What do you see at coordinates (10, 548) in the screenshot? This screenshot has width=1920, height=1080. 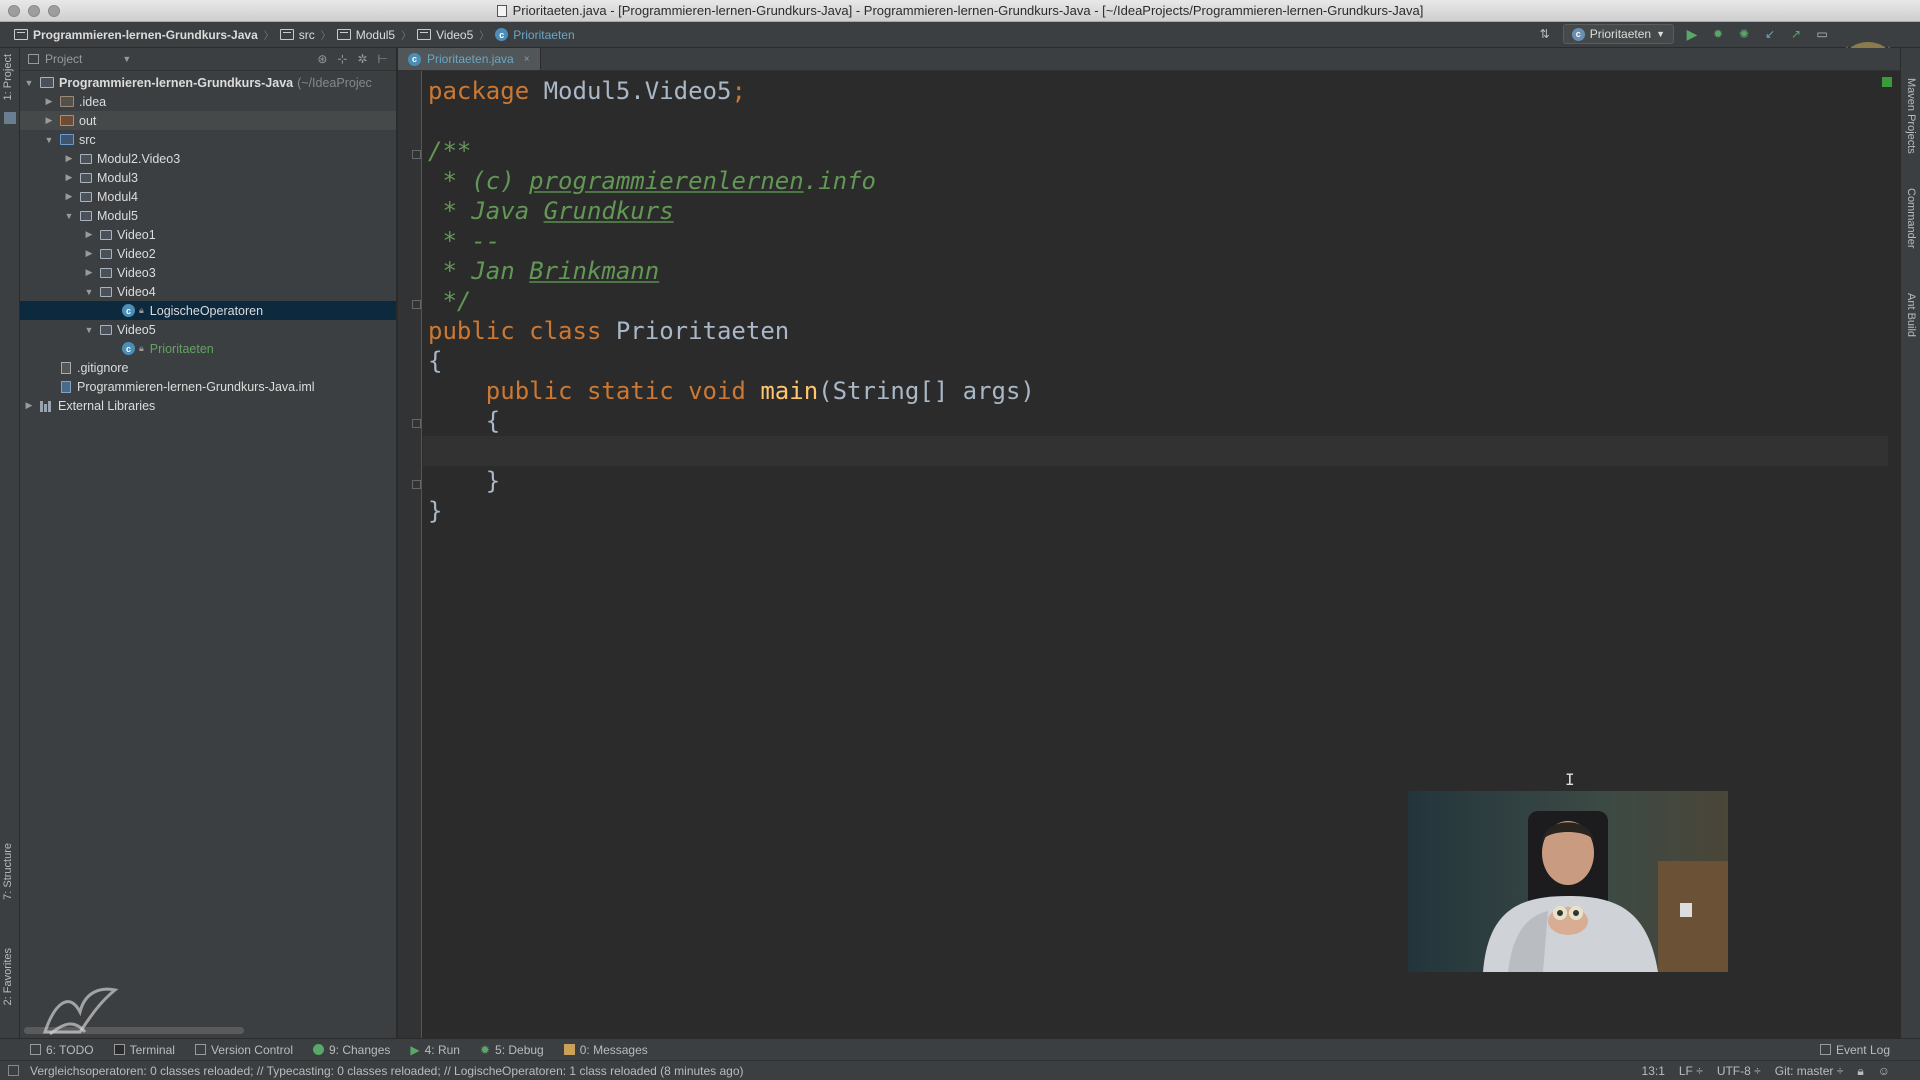 I see `left-tool-stripe: 1: Project 7: Structure 2: Favorites` at bounding box center [10, 548].